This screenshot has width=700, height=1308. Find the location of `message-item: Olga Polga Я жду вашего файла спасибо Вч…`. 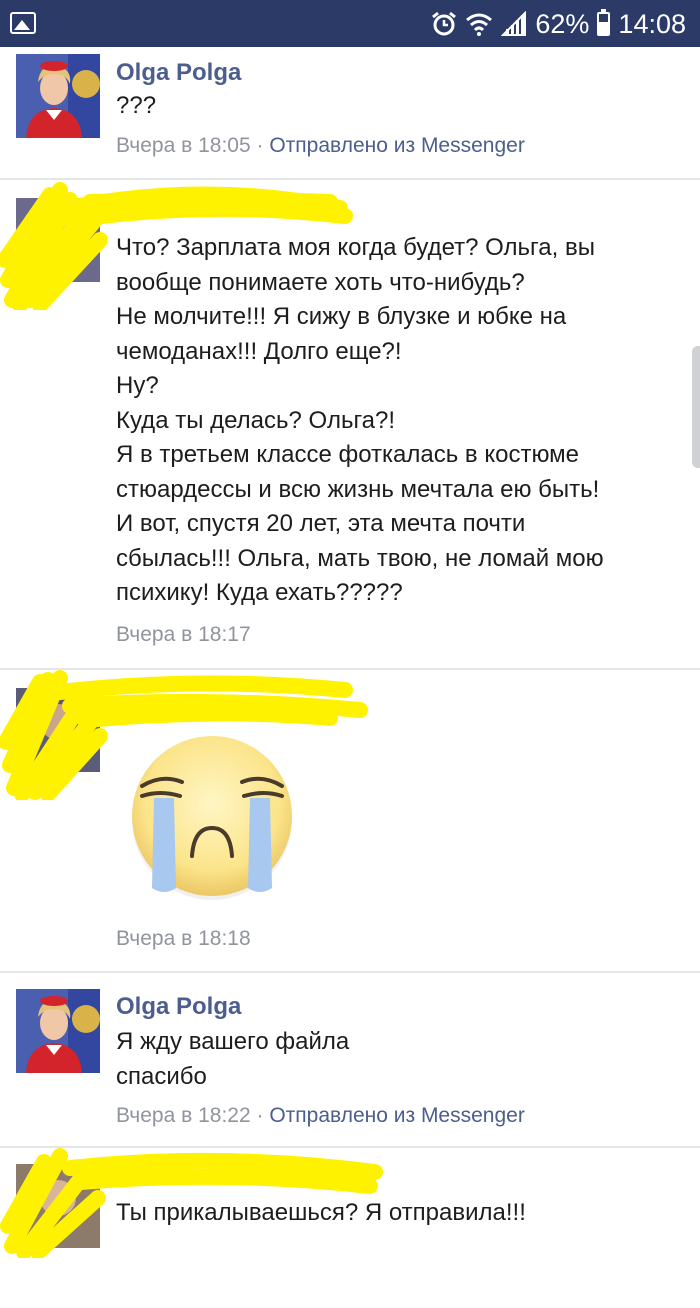

message-item: Olga Polga Я жду вашего файла спасибо Вч… is located at coordinates (350, 1060).